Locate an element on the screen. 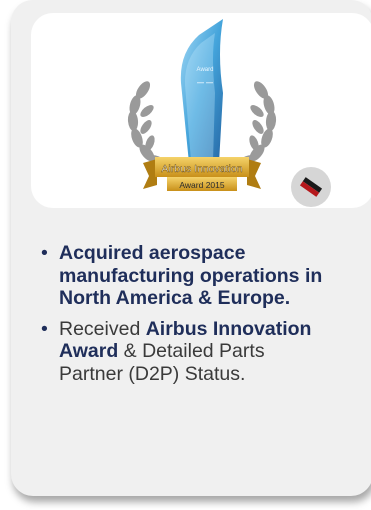 Image resolution: width=371 pixels, height=510 pixels. flag-badge is located at coordinates (311, 187).